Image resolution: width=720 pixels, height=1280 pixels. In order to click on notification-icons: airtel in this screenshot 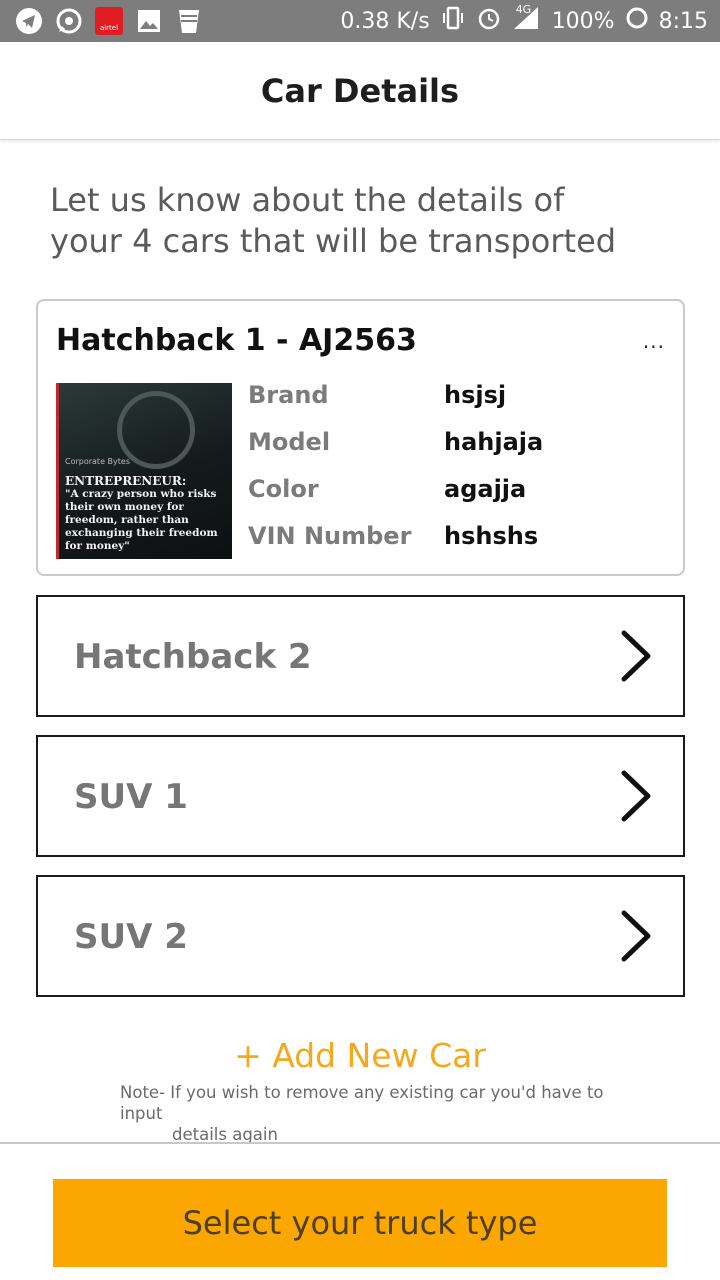, I will do `click(109, 21)`.